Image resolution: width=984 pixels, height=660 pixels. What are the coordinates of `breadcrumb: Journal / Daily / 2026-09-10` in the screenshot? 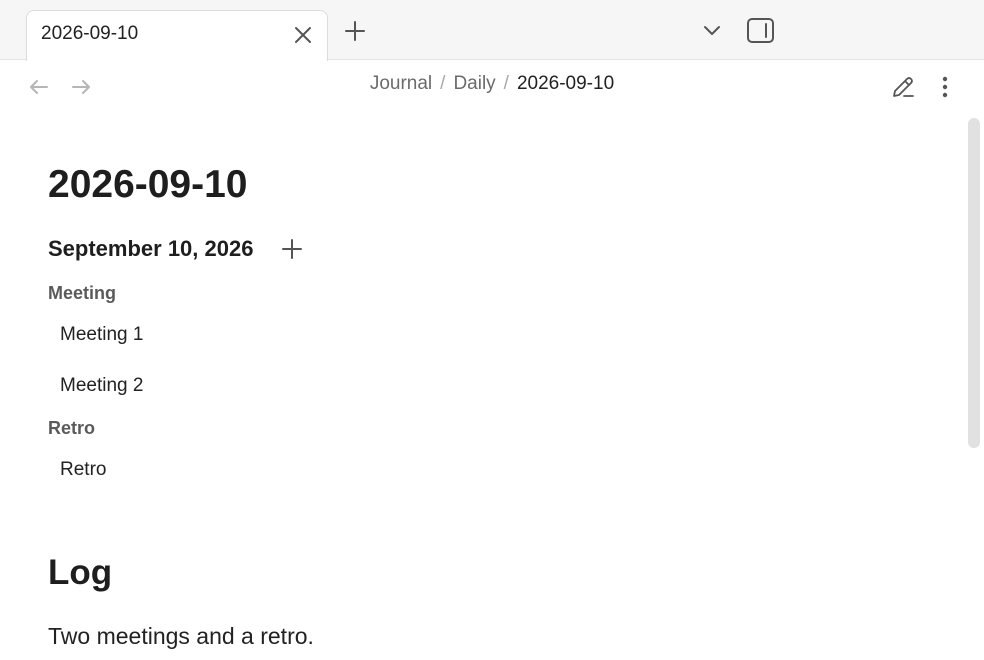 It's located at (492, 84).